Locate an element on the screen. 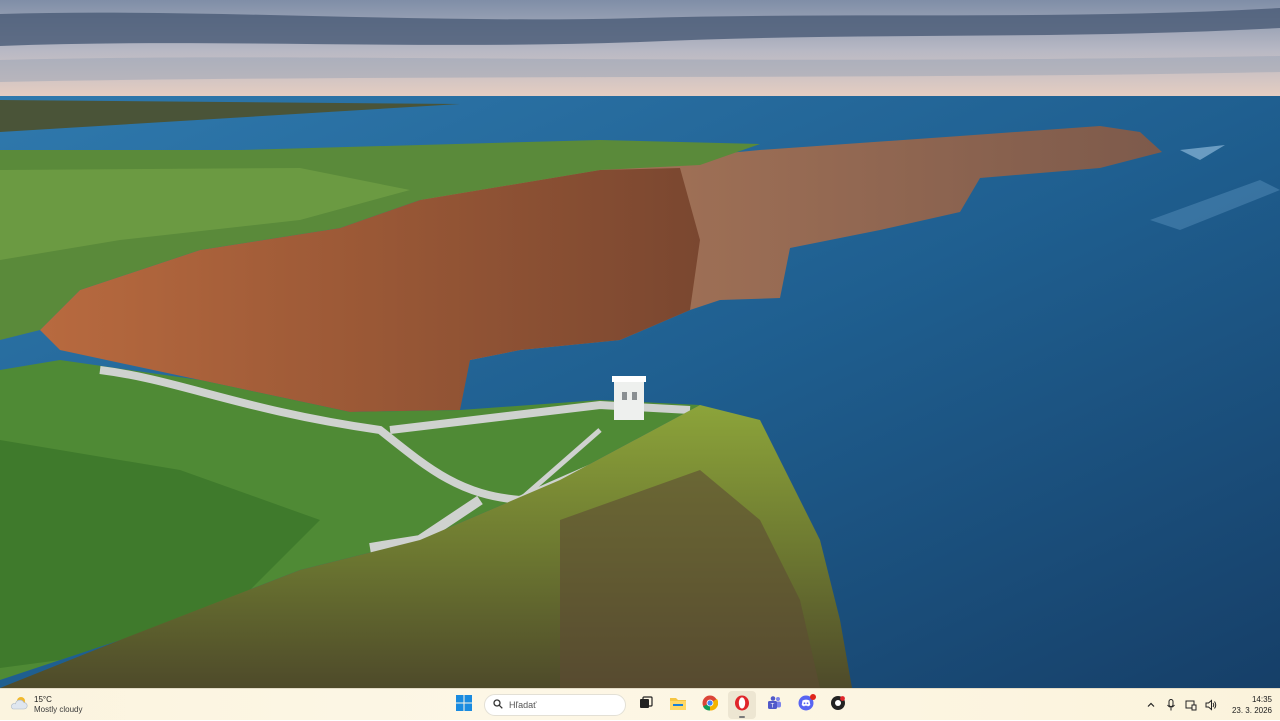 The image size is (1280, 721). windows-logo-icon is located at coordinates (464, 705).